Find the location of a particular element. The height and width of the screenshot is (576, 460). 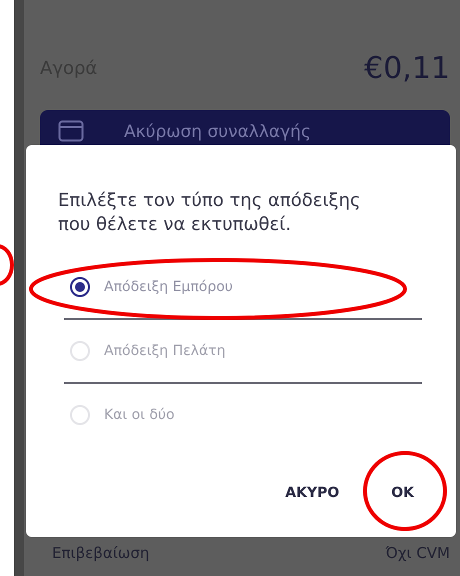

dialog-message: Επιλέξτε τον τύπο της απόδειξης που θέλετε να εκτυπωθεί. is located at coordinates (210, 213).